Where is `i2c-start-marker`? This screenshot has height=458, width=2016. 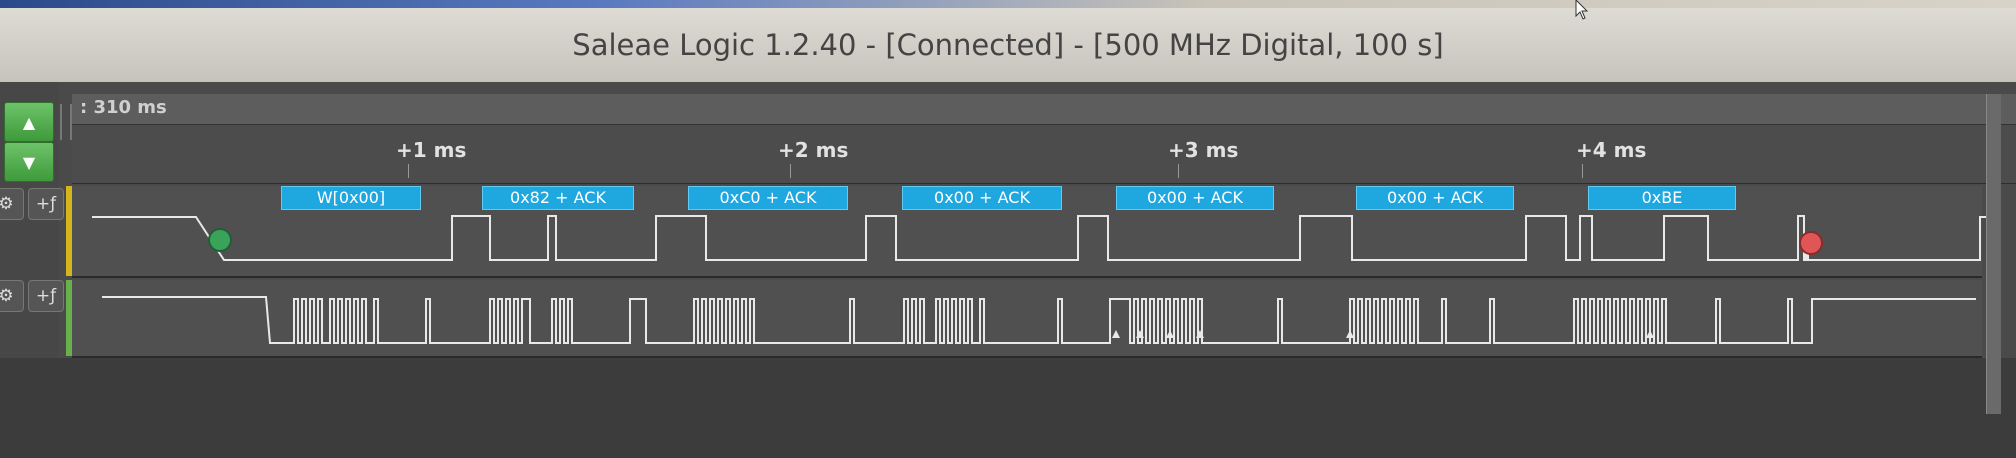
i2c-start-marker is located at coordinates (220, 240).